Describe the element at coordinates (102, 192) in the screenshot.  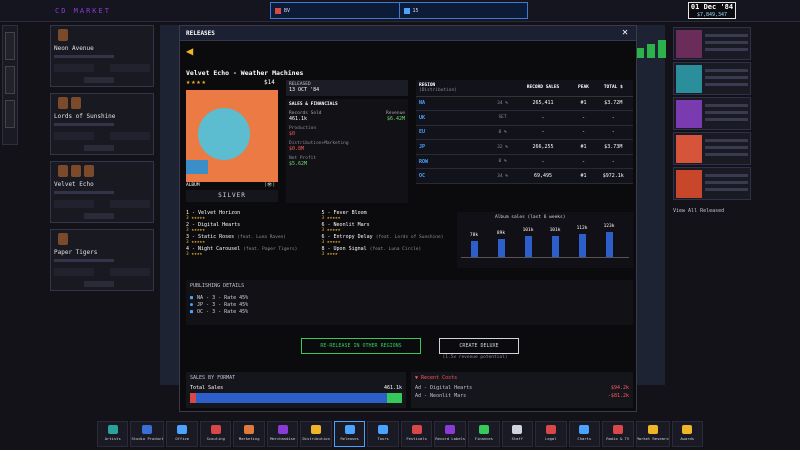
I see `artist-card: Velvet Echo` at that location.